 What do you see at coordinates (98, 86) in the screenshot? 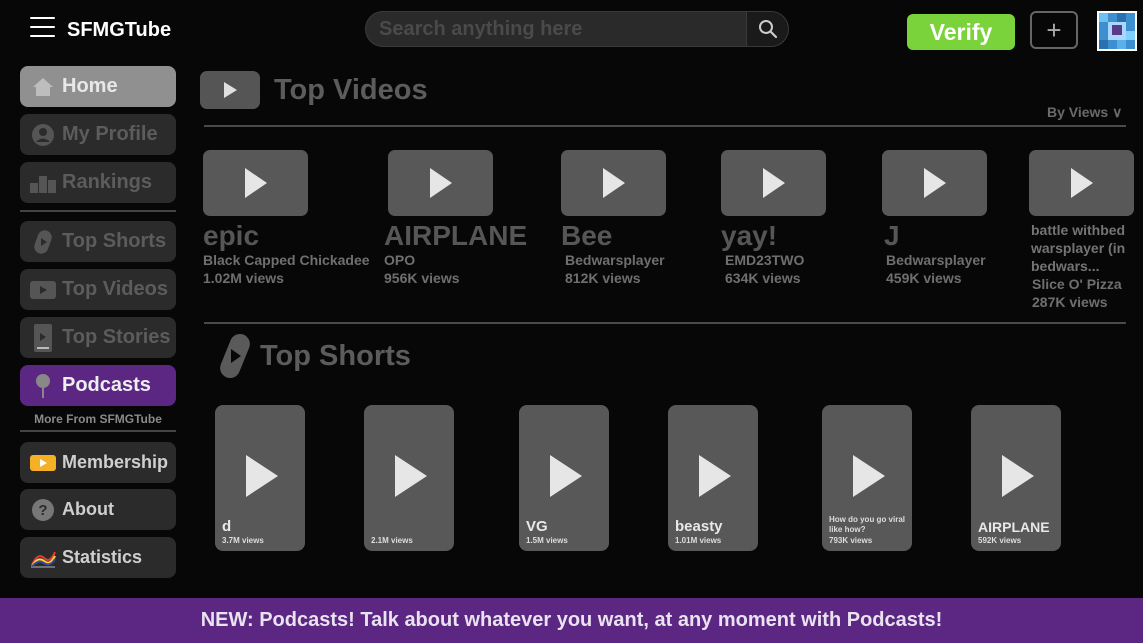
I see `sidebar-item-home: Home` at bounding box center [98, 86].